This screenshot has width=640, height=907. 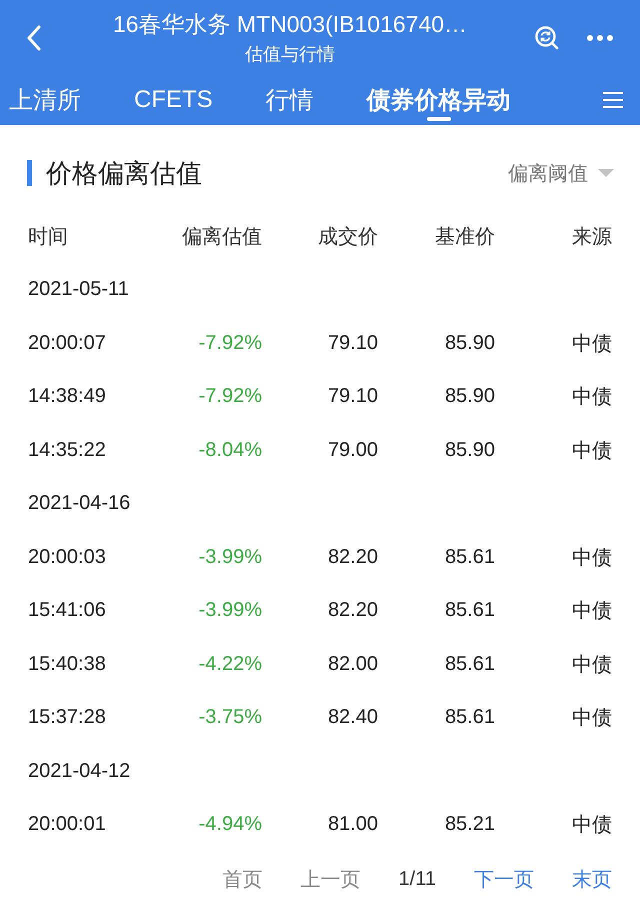 I want to click on deviation-cell-text: -4.94%, so click(x=230, y=824).